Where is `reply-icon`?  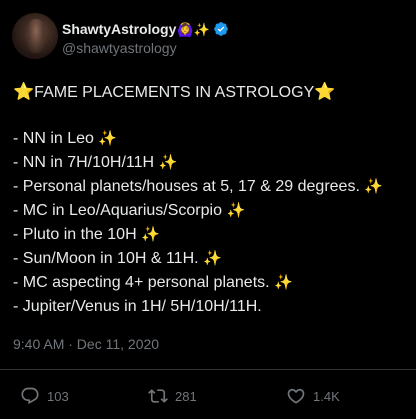 reply-icon is located at coordinates (30, 396).